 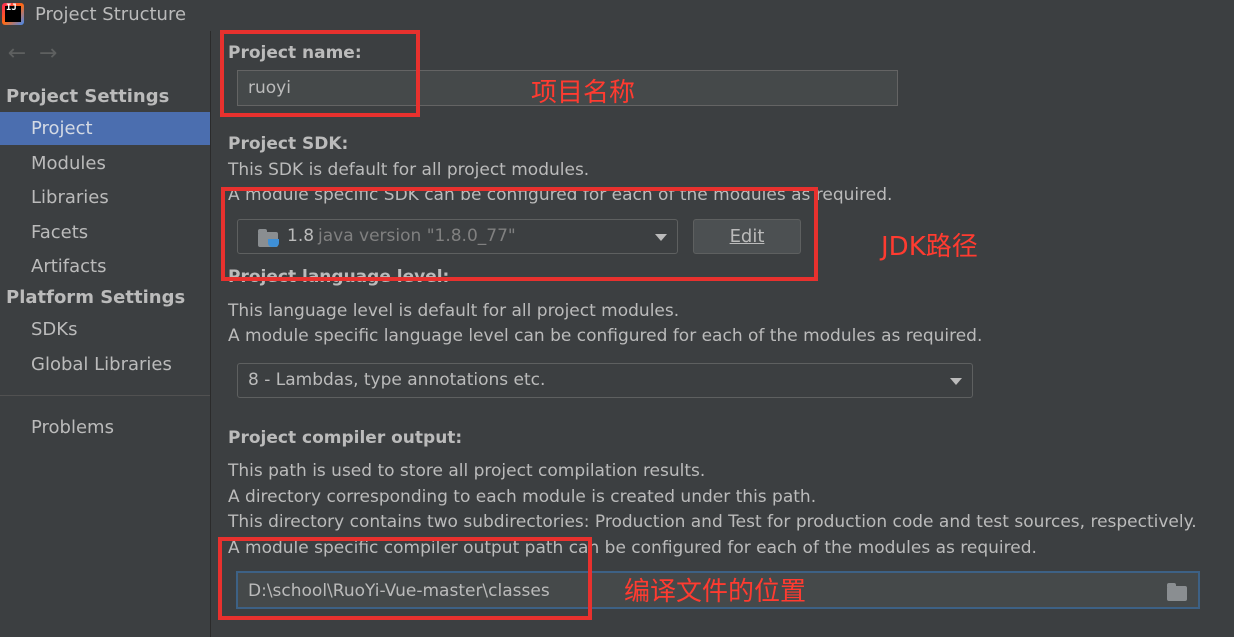 What do you see at coordinates (617, 15) in the screenshot?
I see `title-bar: IJ Project Structure` at bounding box center [617, 15].